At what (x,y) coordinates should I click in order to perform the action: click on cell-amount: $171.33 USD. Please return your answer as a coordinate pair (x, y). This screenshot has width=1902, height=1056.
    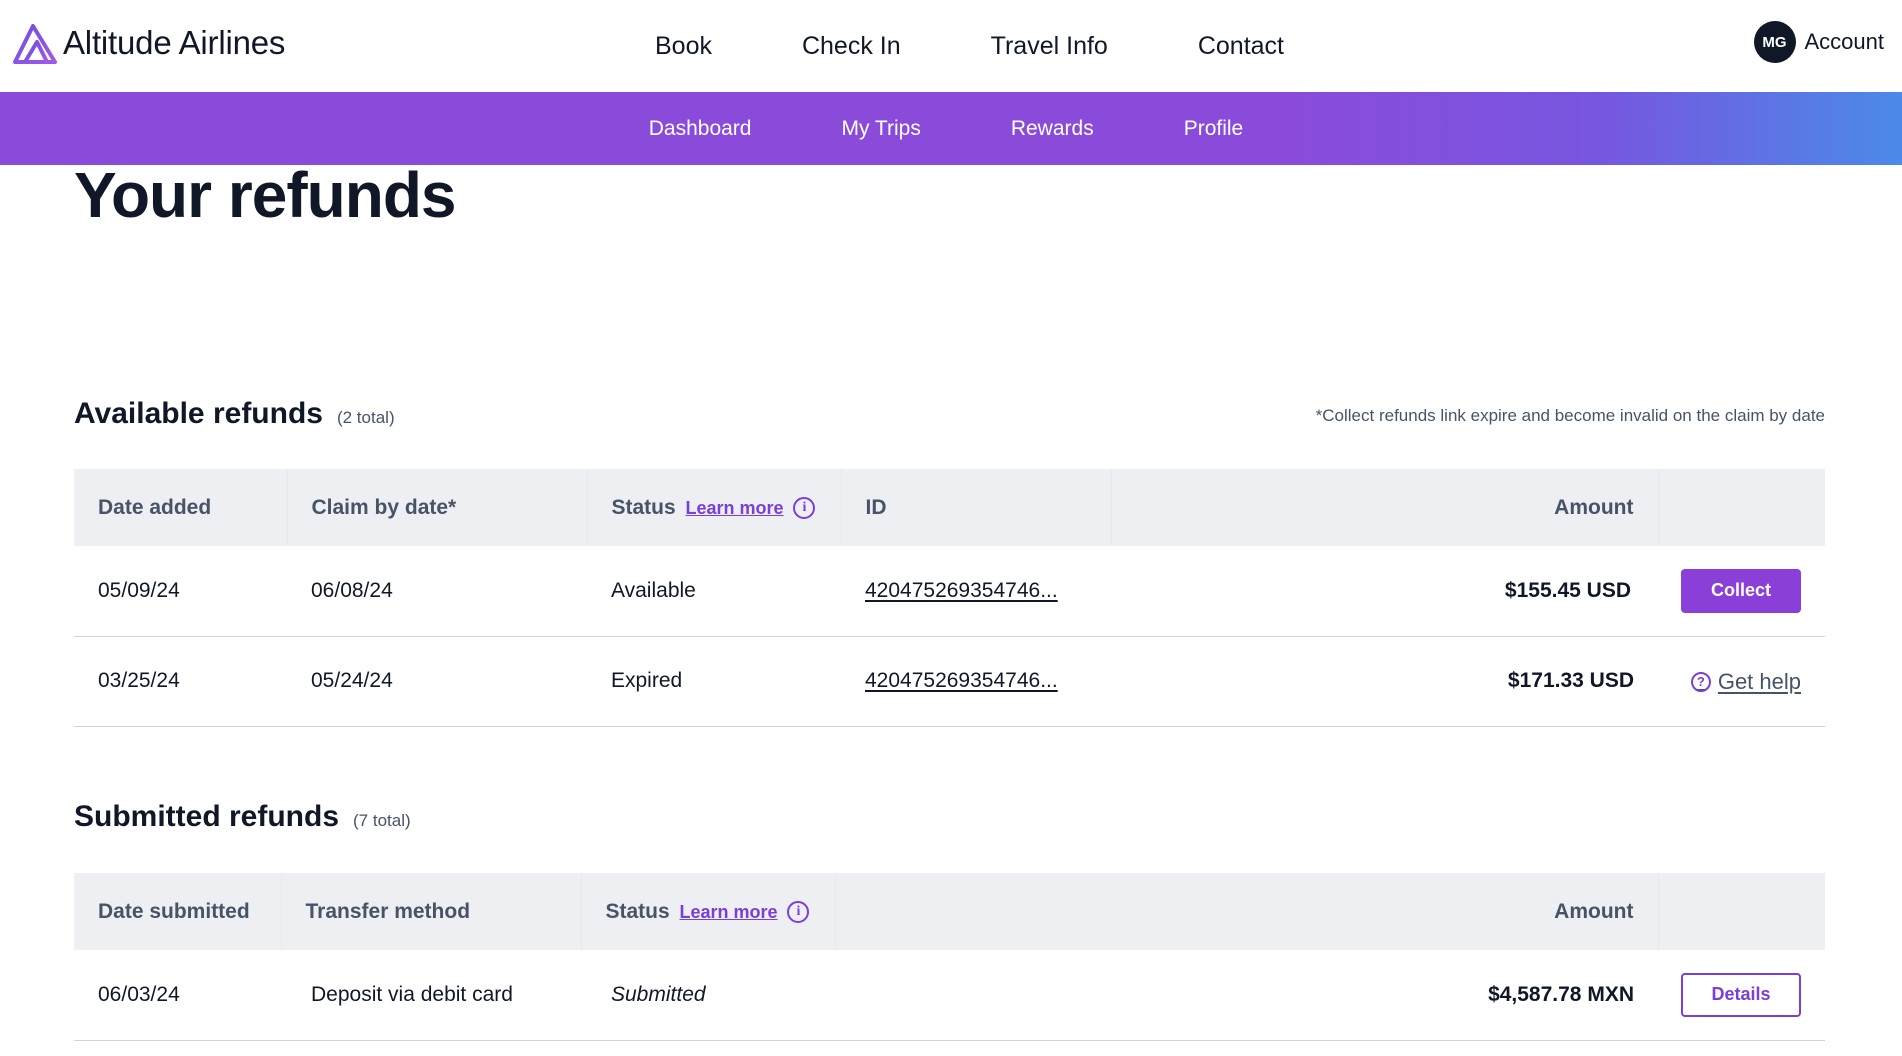
    Looking at the image, I should click on (1384, 681).